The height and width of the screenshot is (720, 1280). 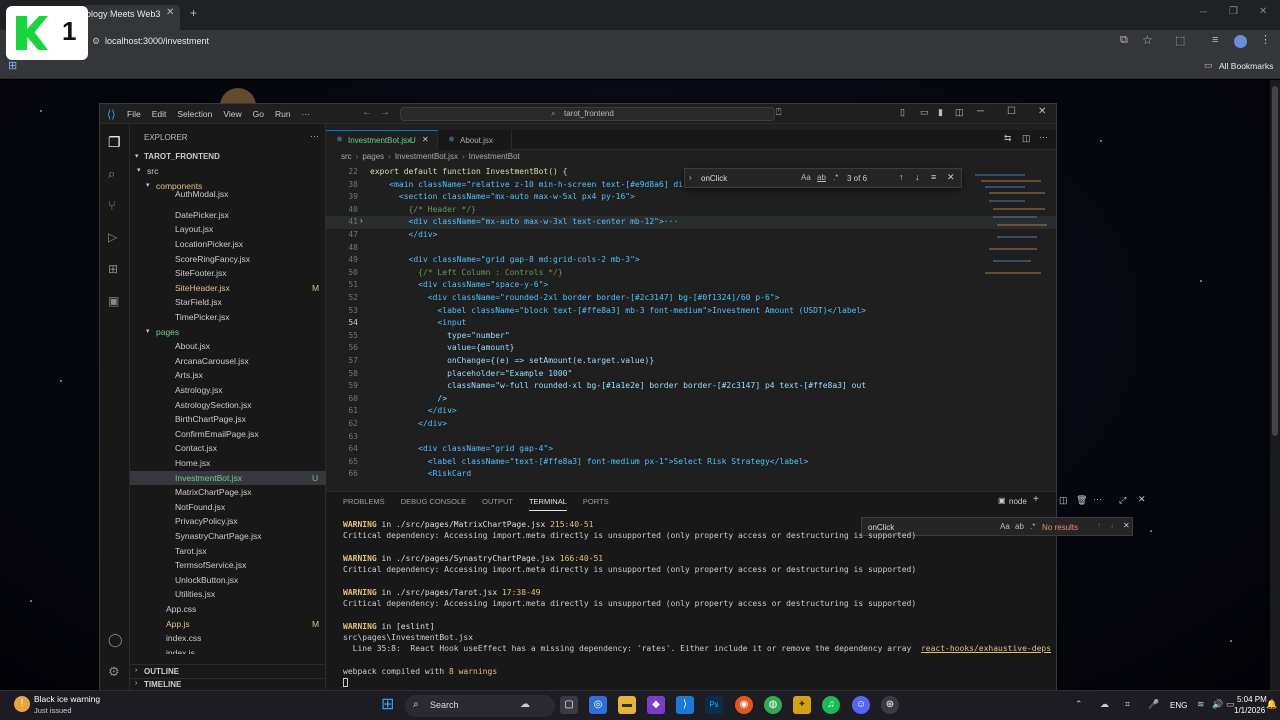 I want to click on vs-maximize-icon: ☐, so click(x=1011, y=111).